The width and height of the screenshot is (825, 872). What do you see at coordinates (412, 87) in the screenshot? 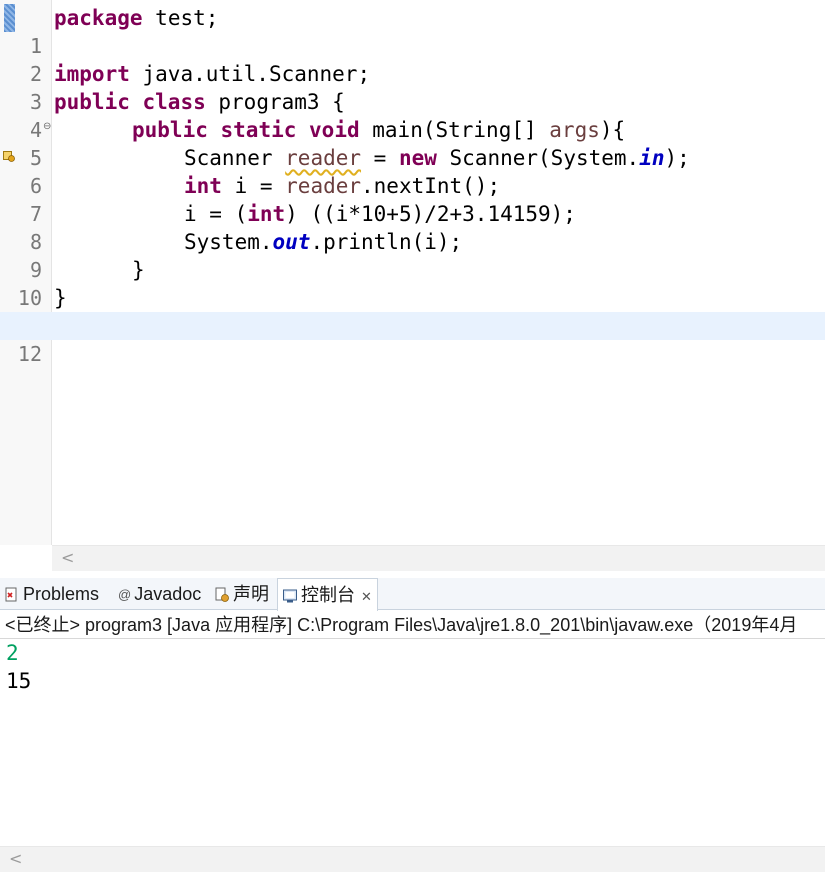
I see `code-line: 3 import java.util.Scanner;` at bounding box center [412, 87].